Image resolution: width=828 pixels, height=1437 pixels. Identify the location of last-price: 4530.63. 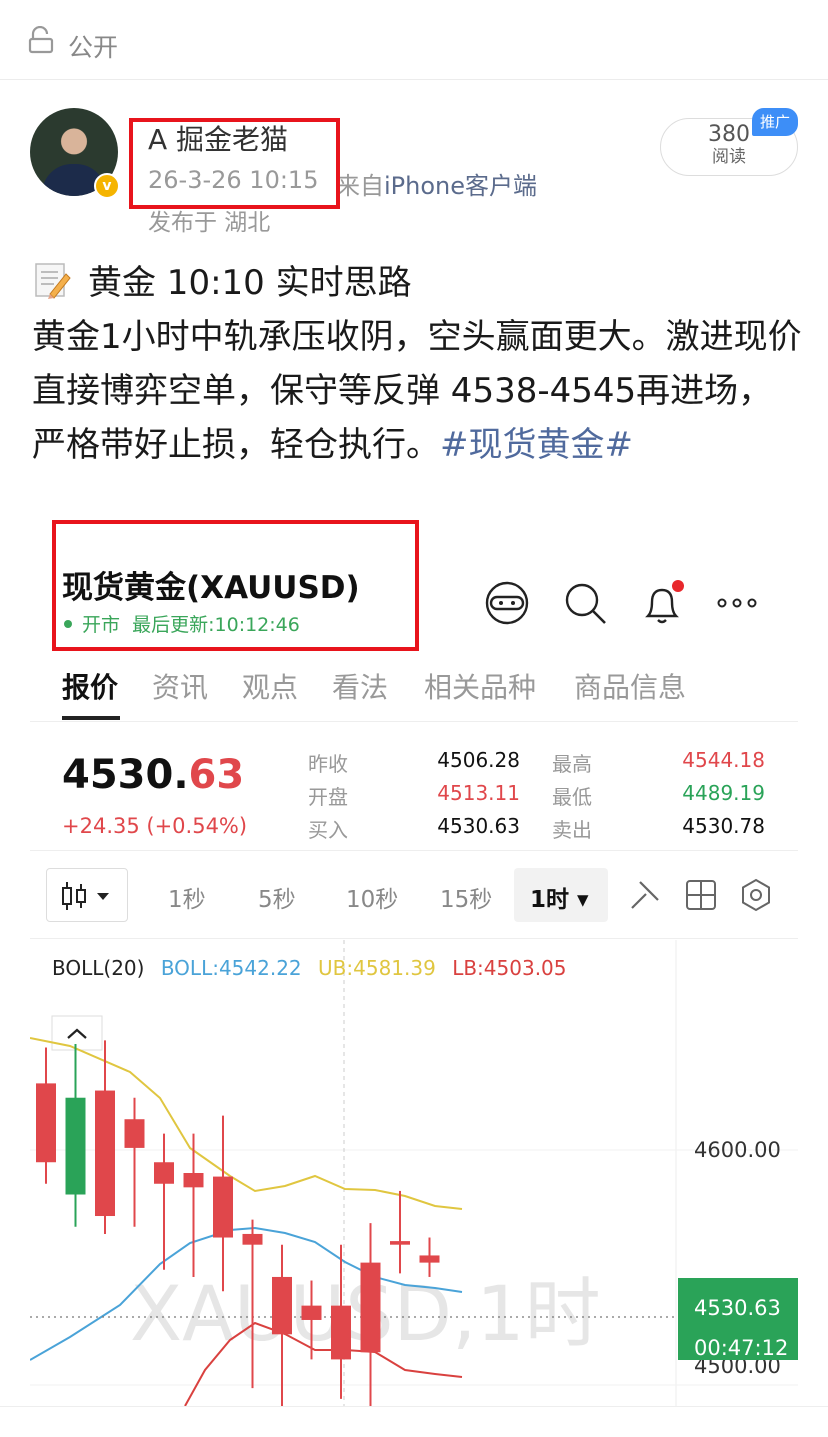
(153, 775).